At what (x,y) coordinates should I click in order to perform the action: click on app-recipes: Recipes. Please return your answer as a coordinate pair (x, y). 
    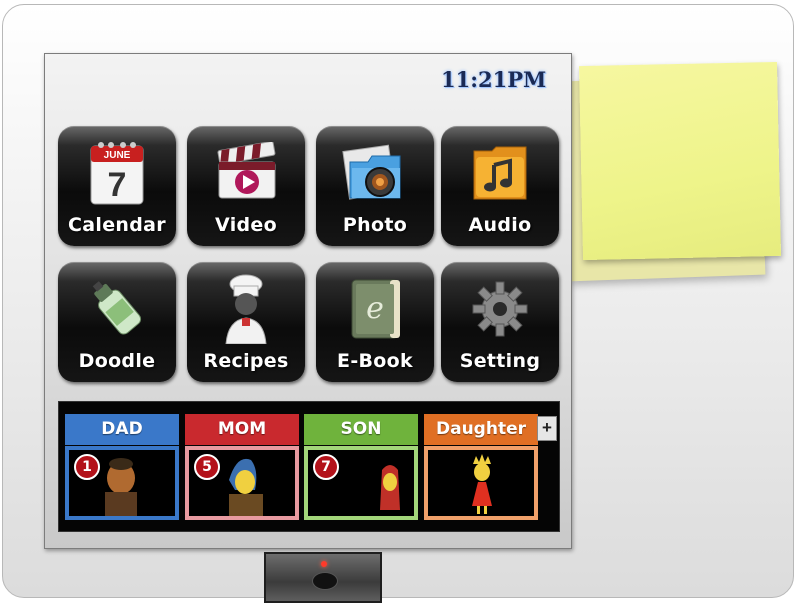
    Looking at the image, I should click on (246, 322).